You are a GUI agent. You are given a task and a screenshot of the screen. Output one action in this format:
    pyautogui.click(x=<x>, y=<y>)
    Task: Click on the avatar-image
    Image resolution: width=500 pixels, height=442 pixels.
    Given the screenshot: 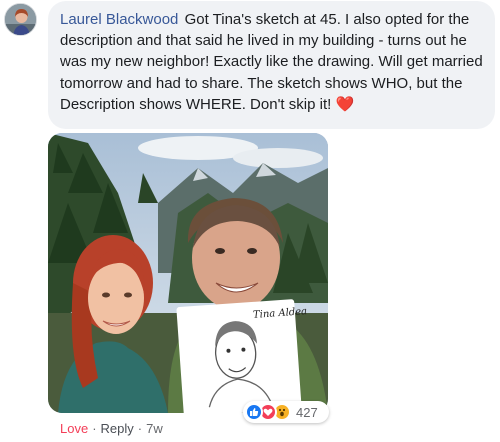 What is the action you would take?
    pyautogui.click(x=20, y=19)
    